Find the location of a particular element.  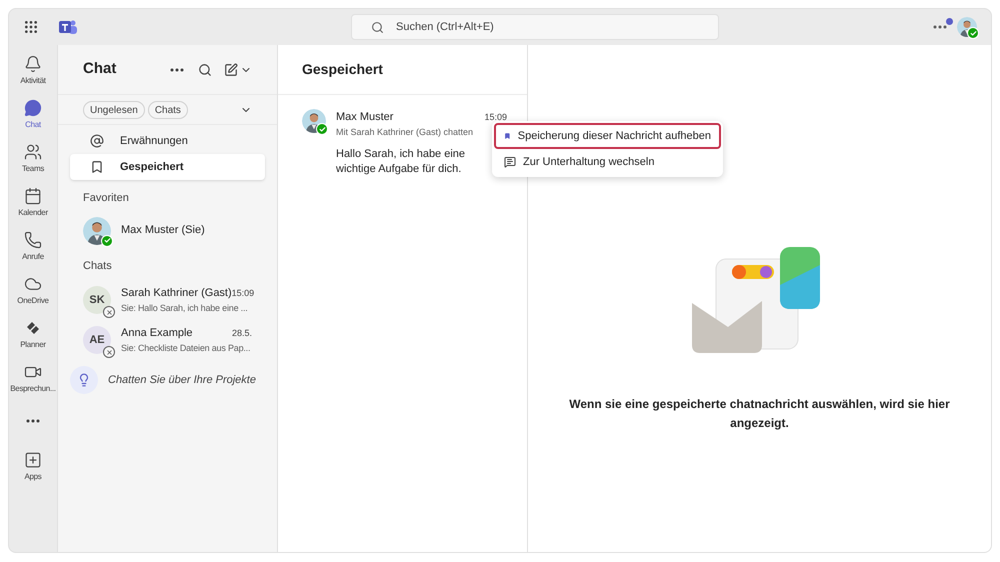

plus-square-icon is located at coordinates (33, 460).